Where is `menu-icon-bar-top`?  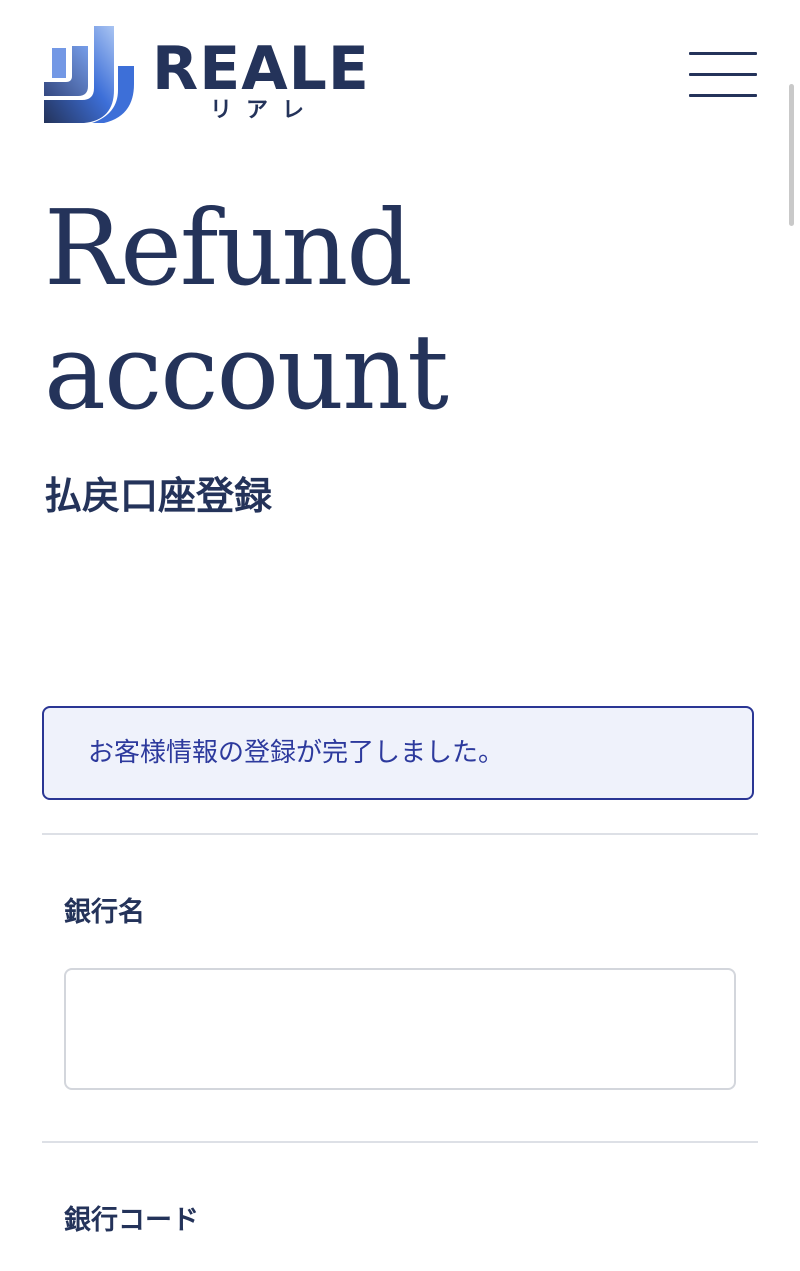
menu-icon-bar-top is located at coordinates (723, 53).